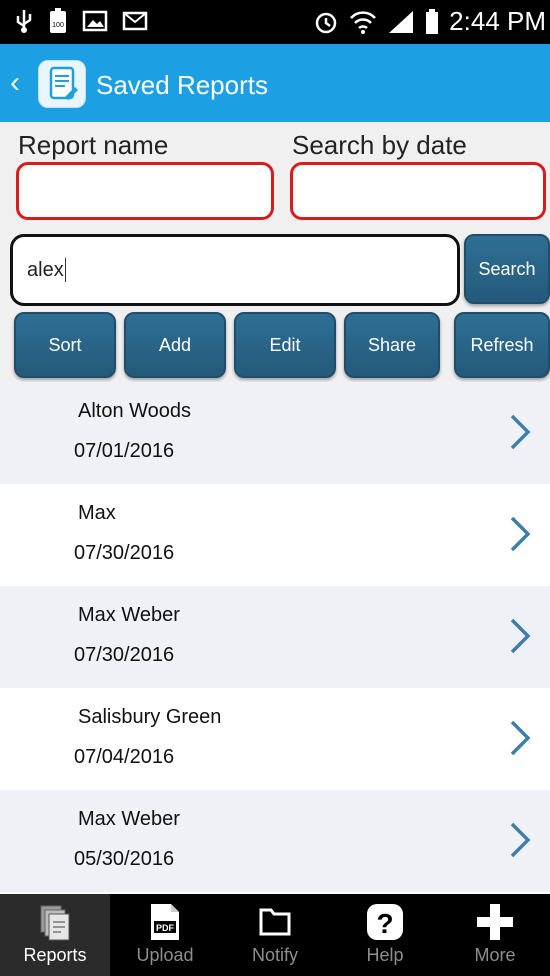 The image size is (550, 976). I want to click on list-item: Alton Woods 07/01/2016, so click(275, 433).